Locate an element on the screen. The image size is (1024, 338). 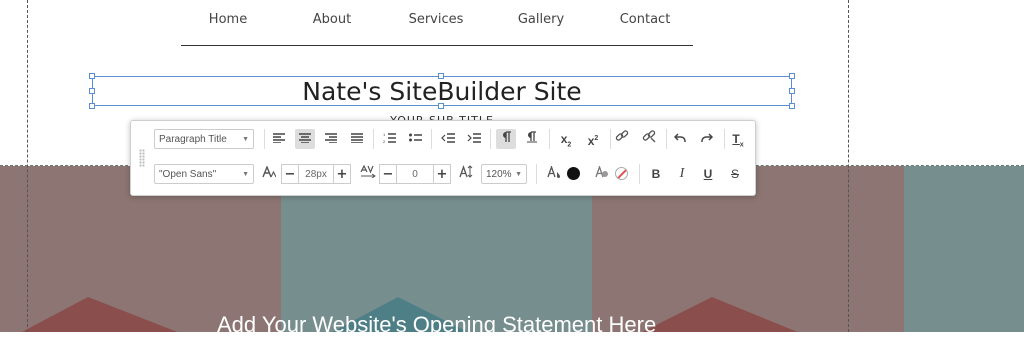
text-color-icon-button is located at coordinates (554, 174).